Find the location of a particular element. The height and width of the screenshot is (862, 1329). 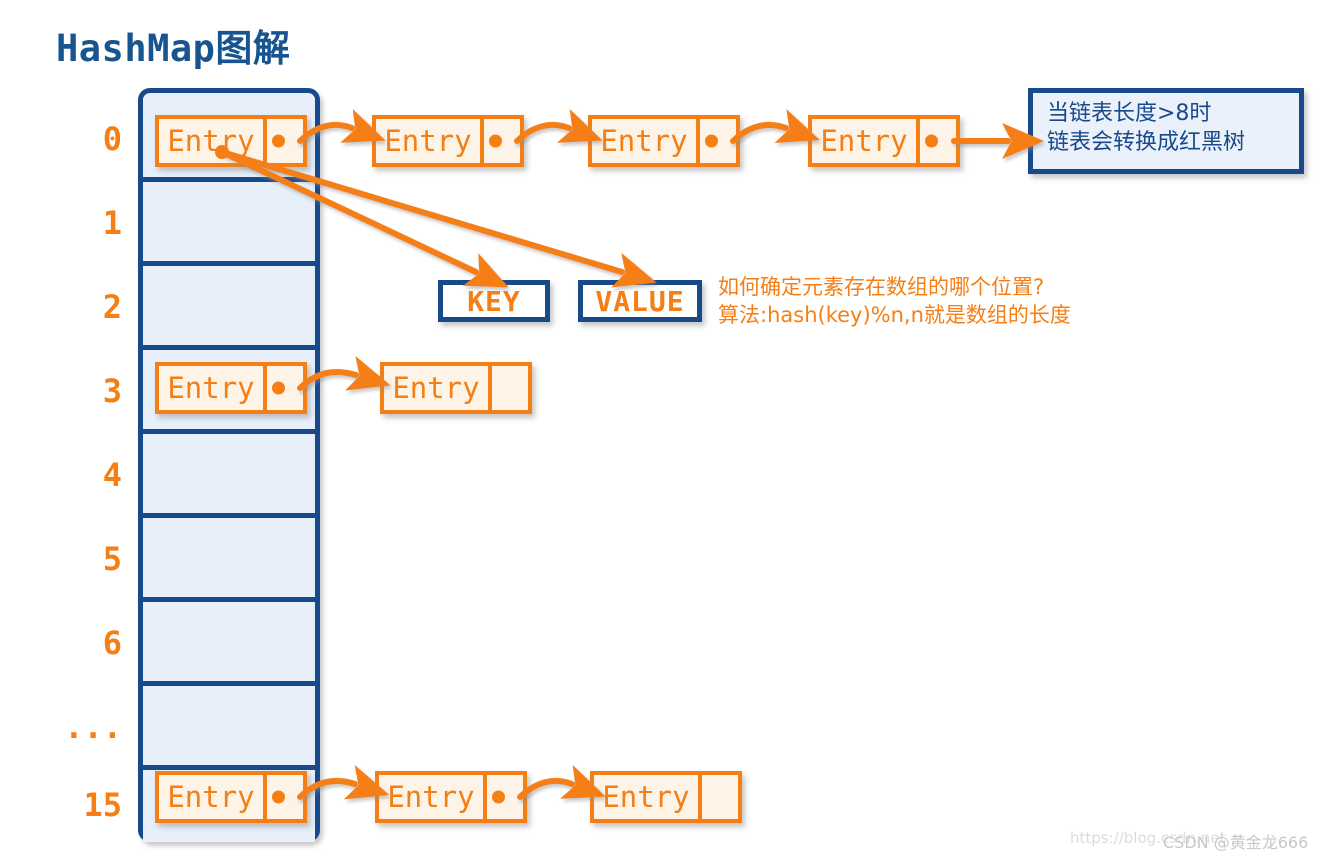

row-index-5: 5 is located at coordinates (112, 559).